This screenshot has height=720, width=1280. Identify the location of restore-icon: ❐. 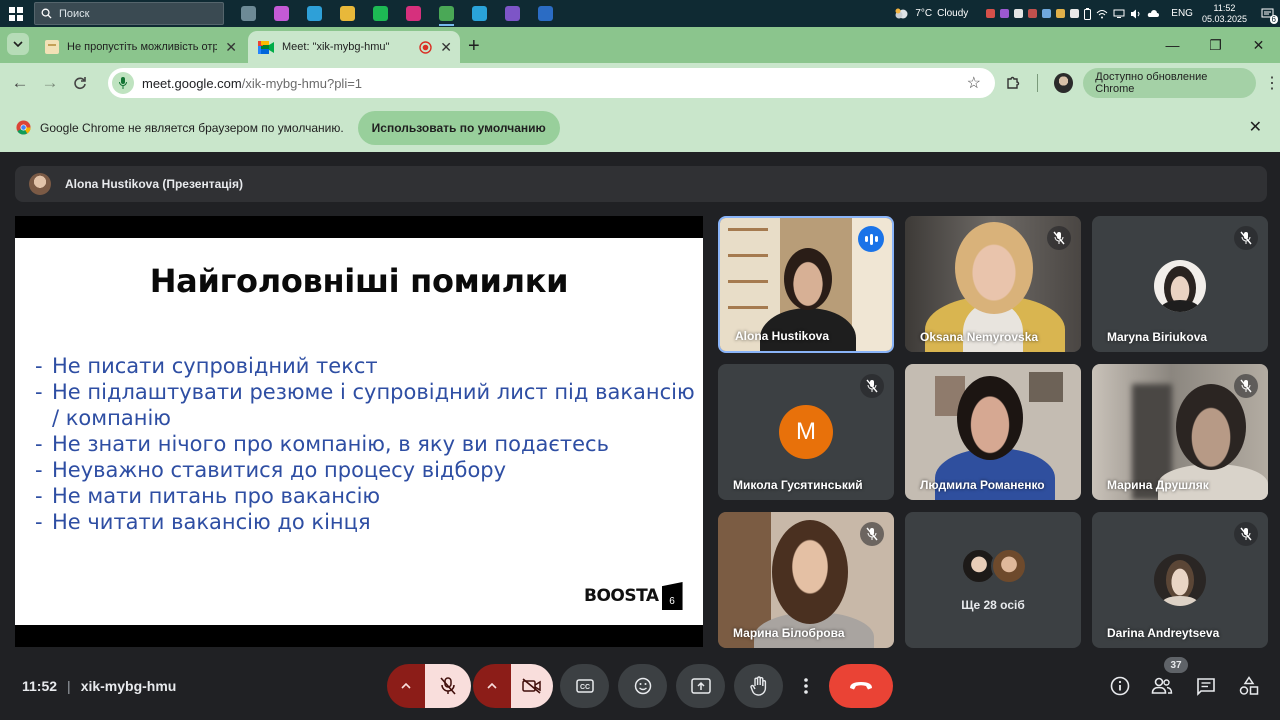
(1215, 45).